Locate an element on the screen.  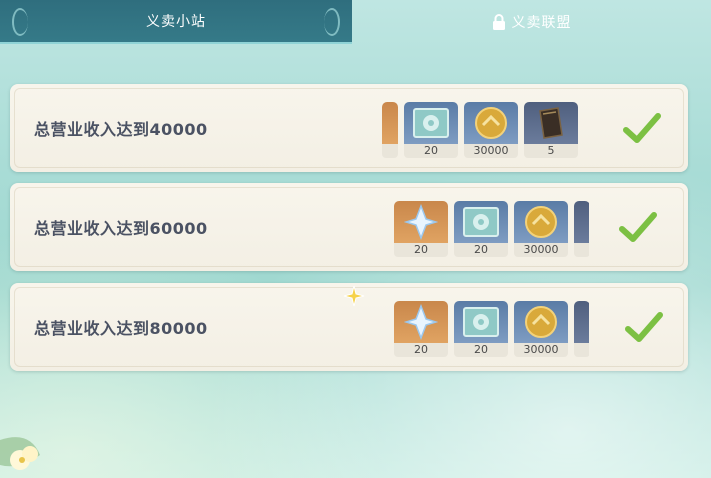
tab-charity-alliance-label: 义卖联盟 is located at coordinates (541, 23).